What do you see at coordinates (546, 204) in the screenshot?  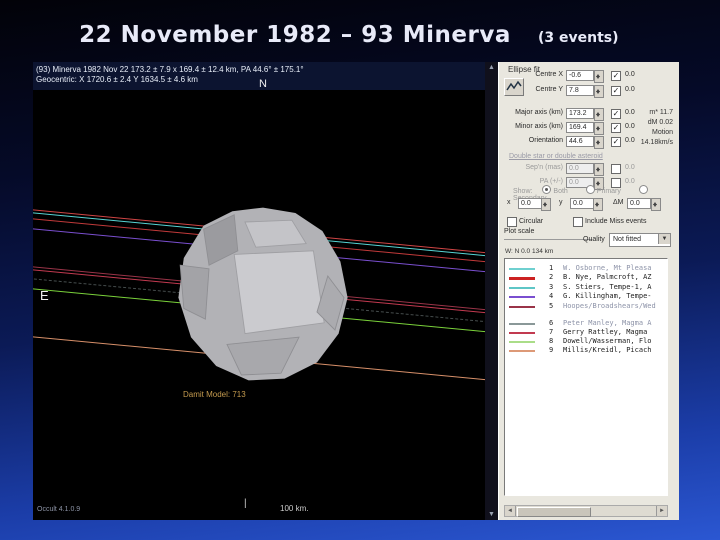 I see `delta-x-spinner` at bounding box center [546, 204].